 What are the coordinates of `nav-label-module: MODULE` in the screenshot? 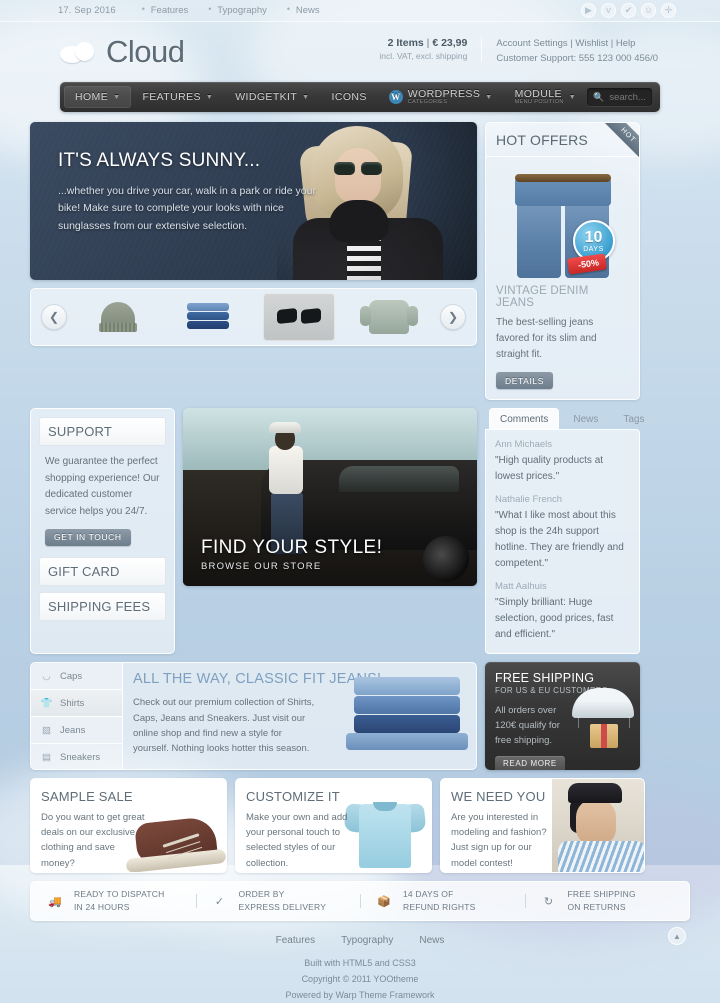 It's located at (539, 94).